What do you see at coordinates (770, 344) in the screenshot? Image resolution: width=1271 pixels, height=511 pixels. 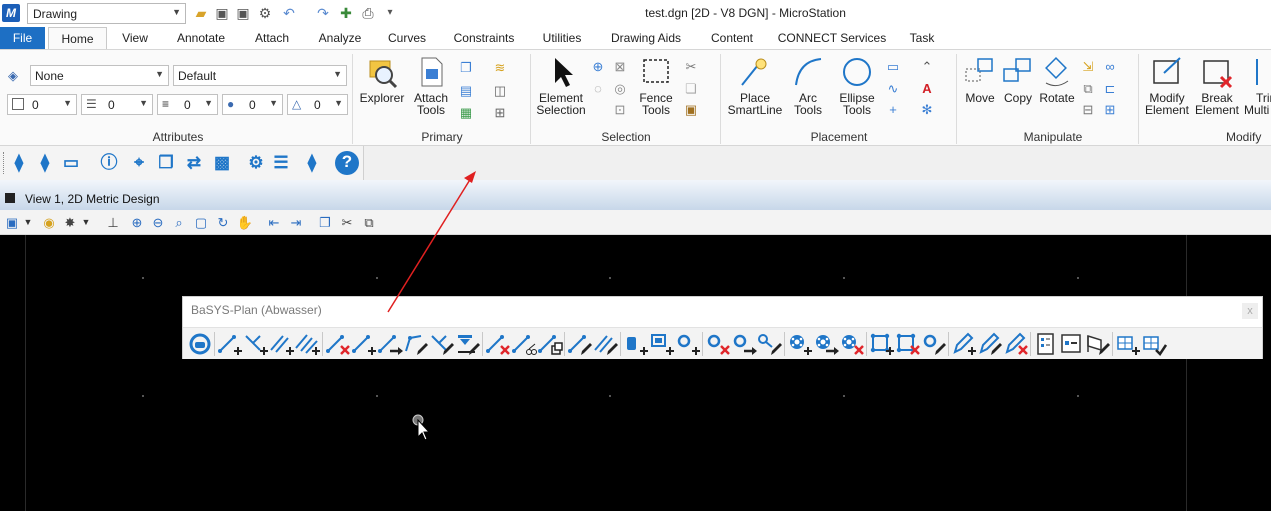 I see `node-connect-edit-icon` at bounding box center [770, 344].